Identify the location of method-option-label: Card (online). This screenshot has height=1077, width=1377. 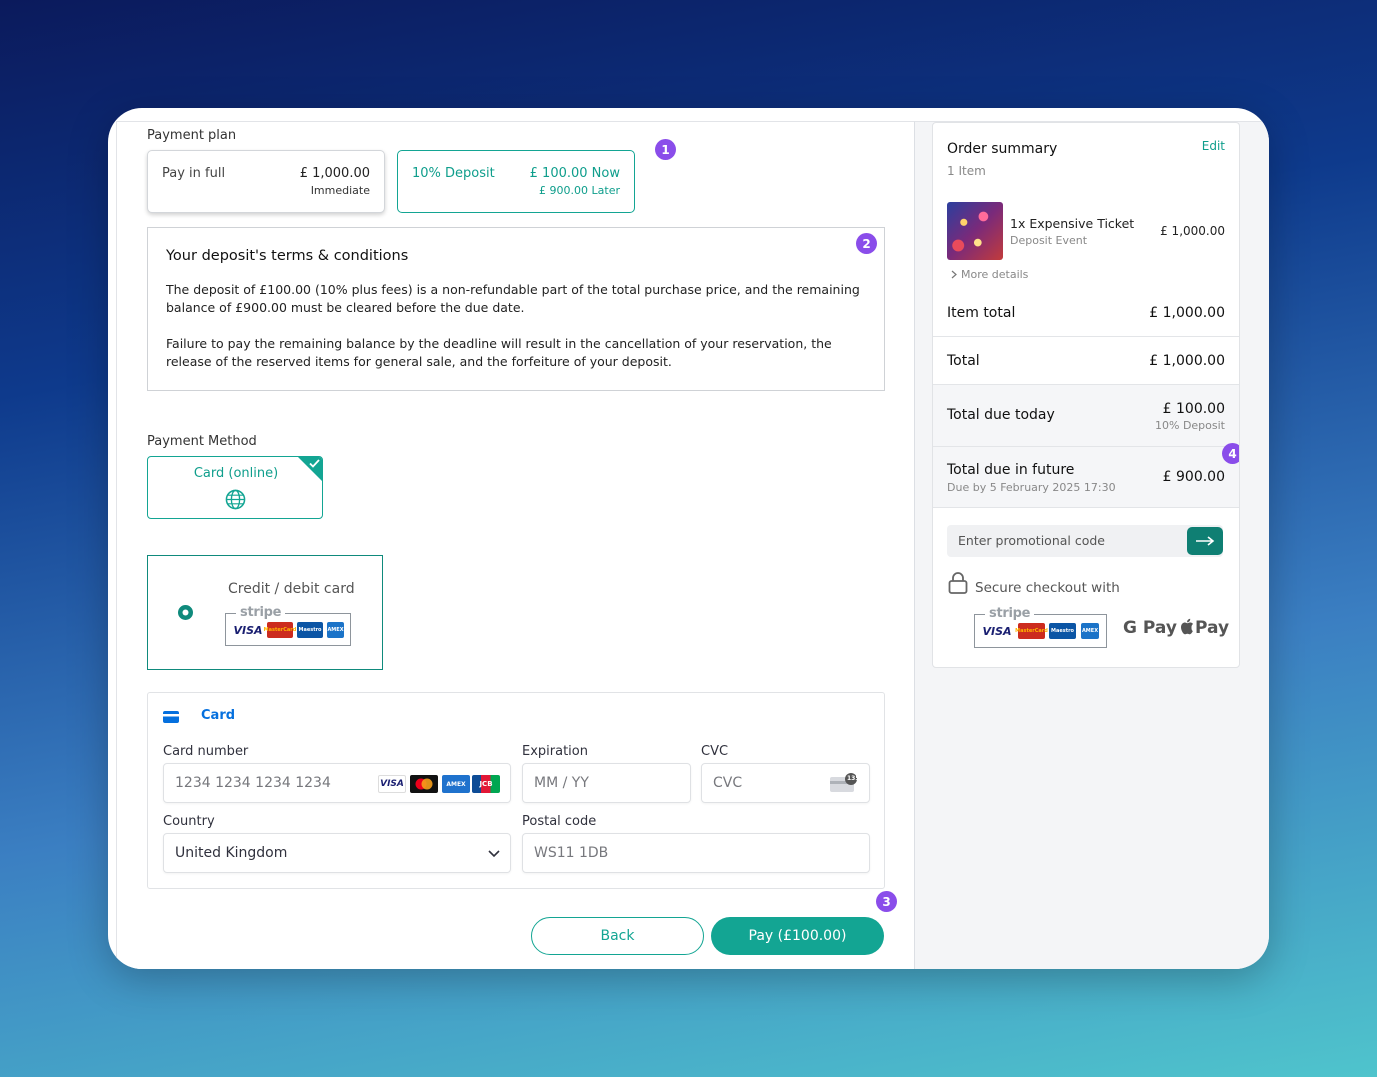
(236, 473).